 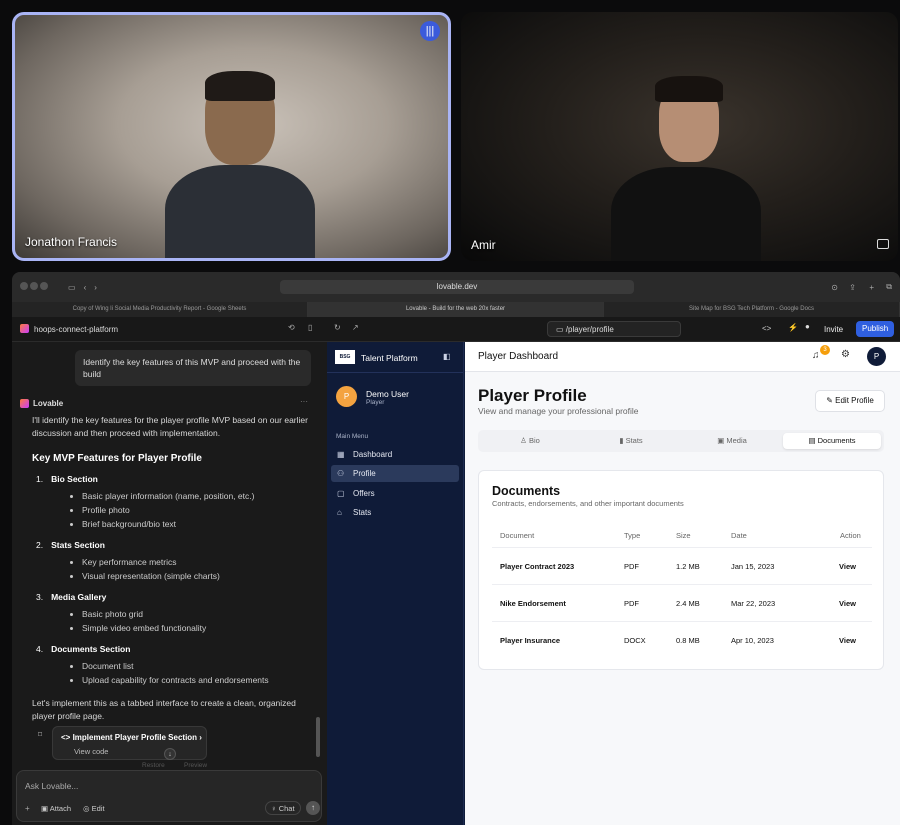 I want to click on doc-date: Apr 10, 2023, so click(x=752, y=640).